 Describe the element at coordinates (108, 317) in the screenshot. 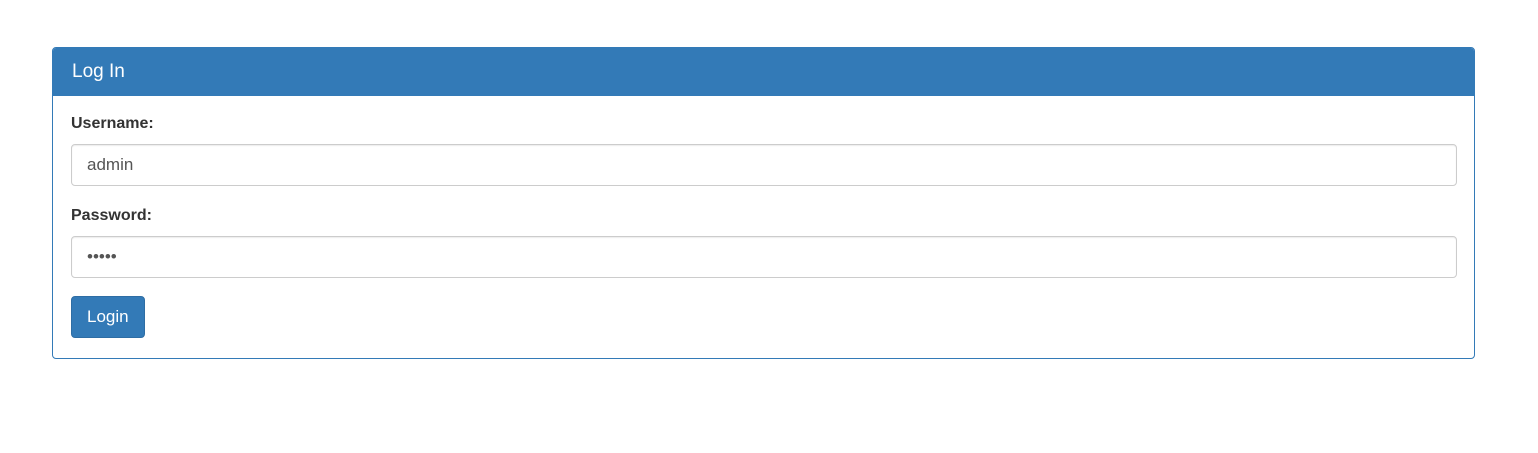

I see `login-button: Login` at that location.